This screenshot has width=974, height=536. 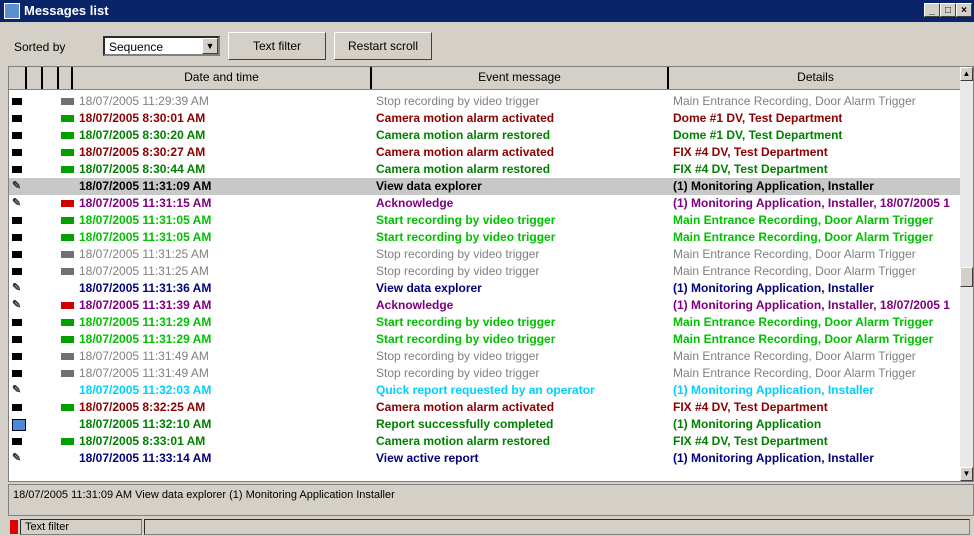 What do you see at coordinates (35, 78) in the screenshot?
I see `column-header-icon2` at bounding box center [35, 78].